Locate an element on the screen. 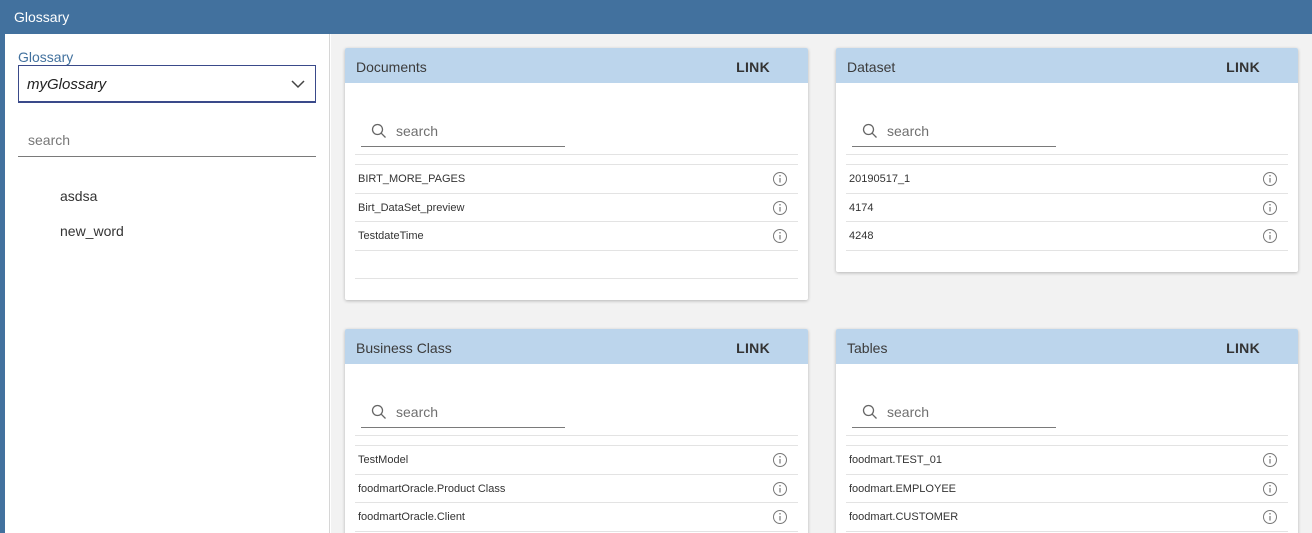 Image resolution: width=1312 pixels, height=533 pixels. dataset-card-title: Dataset is located at coordinates (871, 67).